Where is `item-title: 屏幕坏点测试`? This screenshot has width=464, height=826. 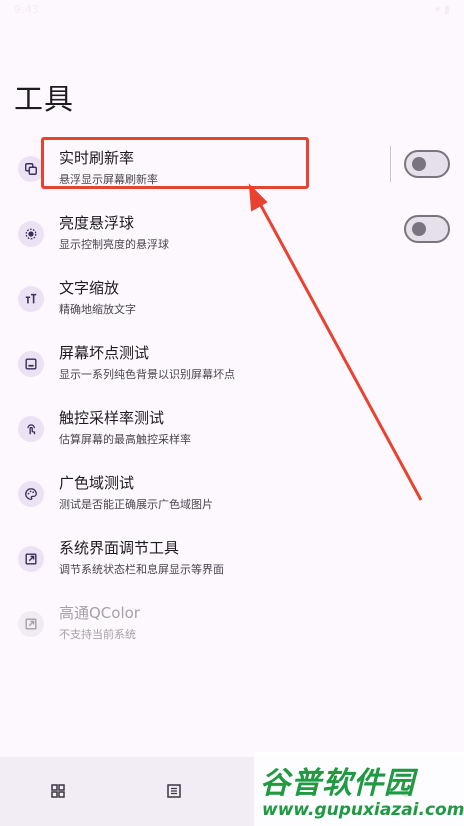 item-title: 屏幕坏点测试 is located at coordinates (104, 353).